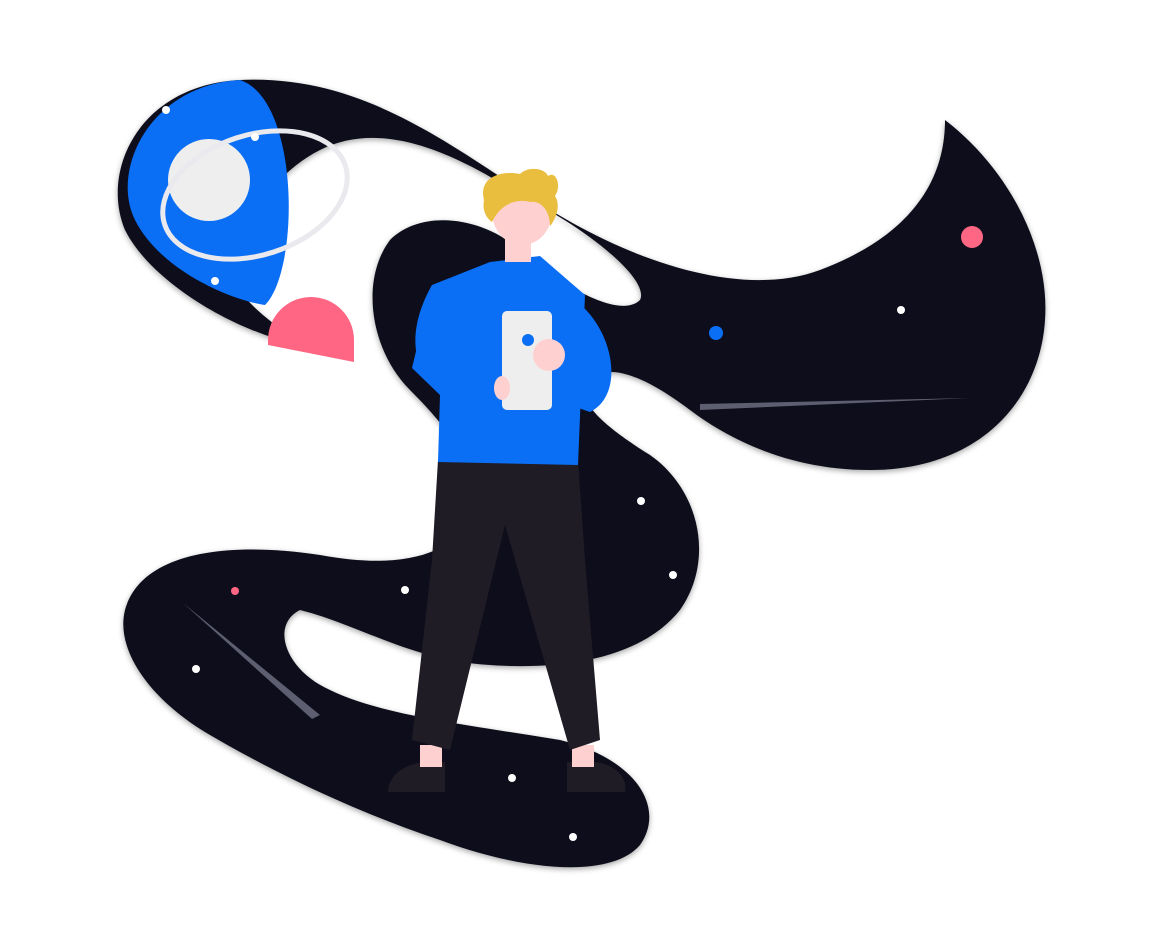 The height and width of the screenshot is (946, 1167). What do you see at coordinates (716, 333) in the screenshot?
I see `blue-star-icon` at bounding box center [716, 333].